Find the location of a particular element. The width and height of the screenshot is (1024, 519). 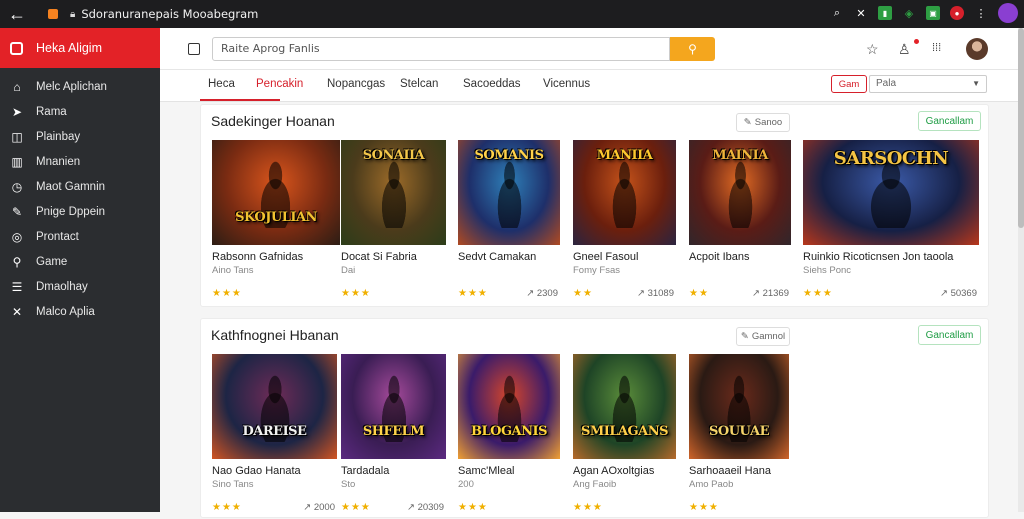

game-card: SKOJULIAN Rabsonn Gafnidas Aino Tans ★★★ is located at coordinates (276, 222).